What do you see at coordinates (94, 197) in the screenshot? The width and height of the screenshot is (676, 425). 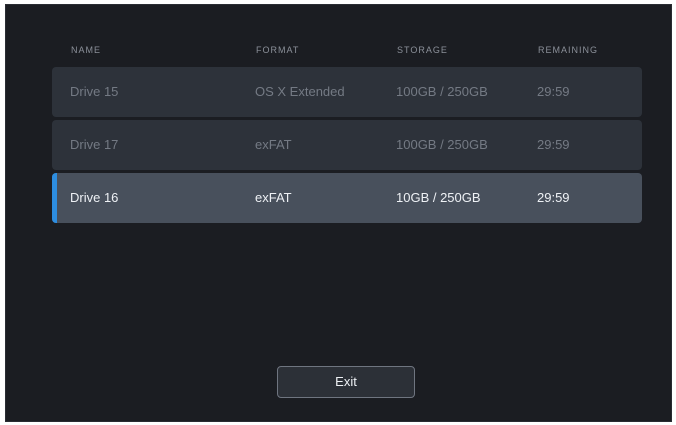 I see `drive-name: Drive 16` at bounding box center [94, 197].